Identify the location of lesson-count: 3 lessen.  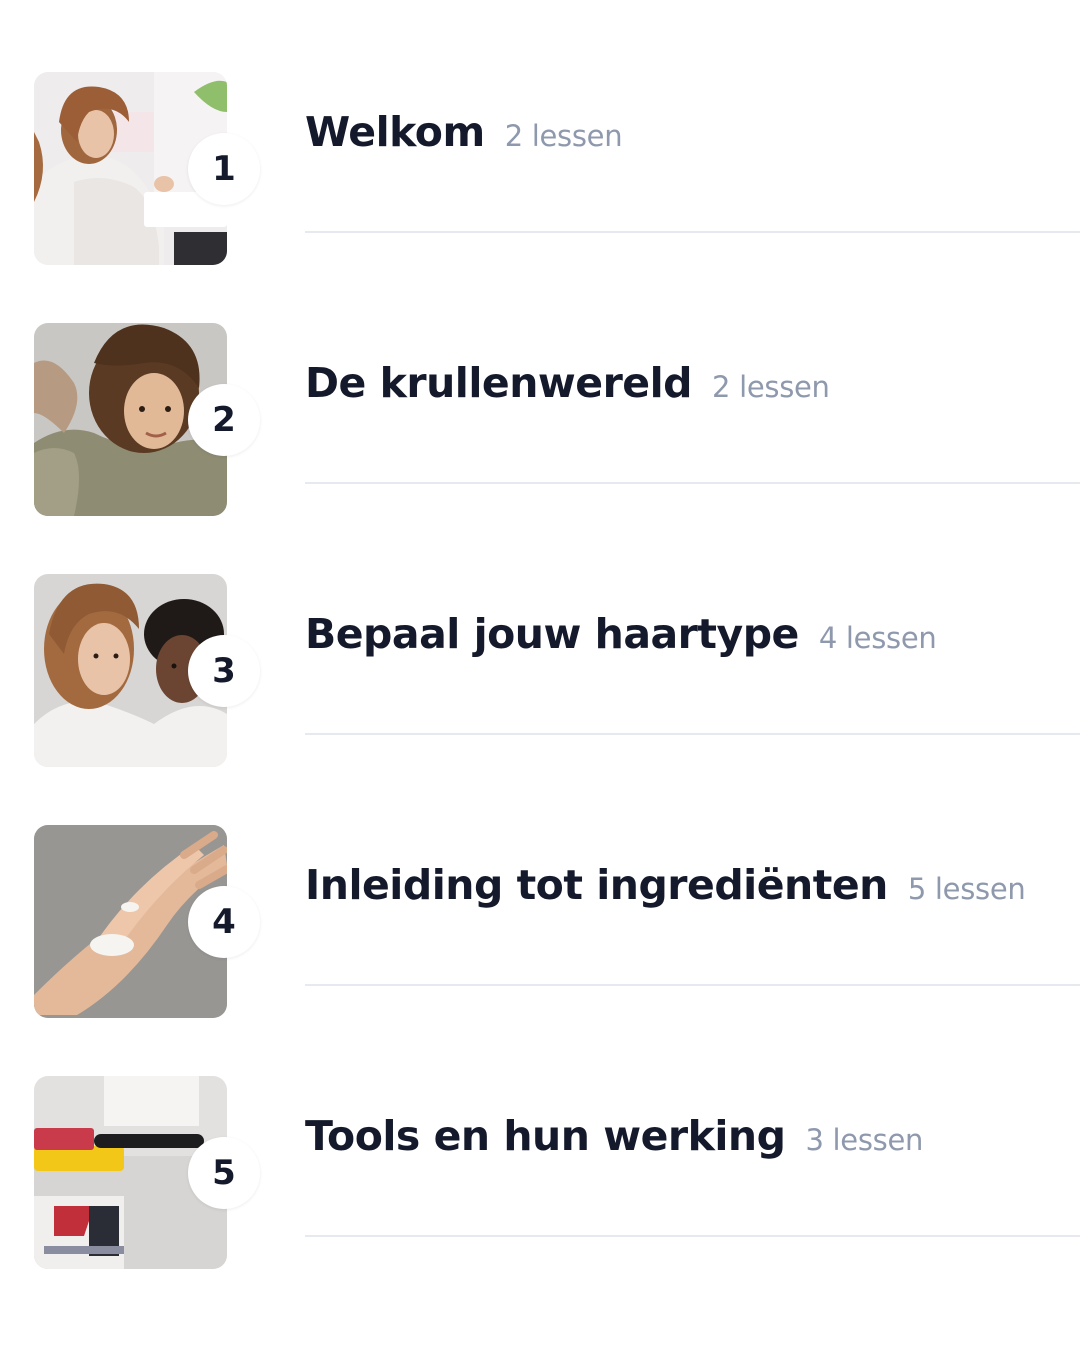
(864, 1140).